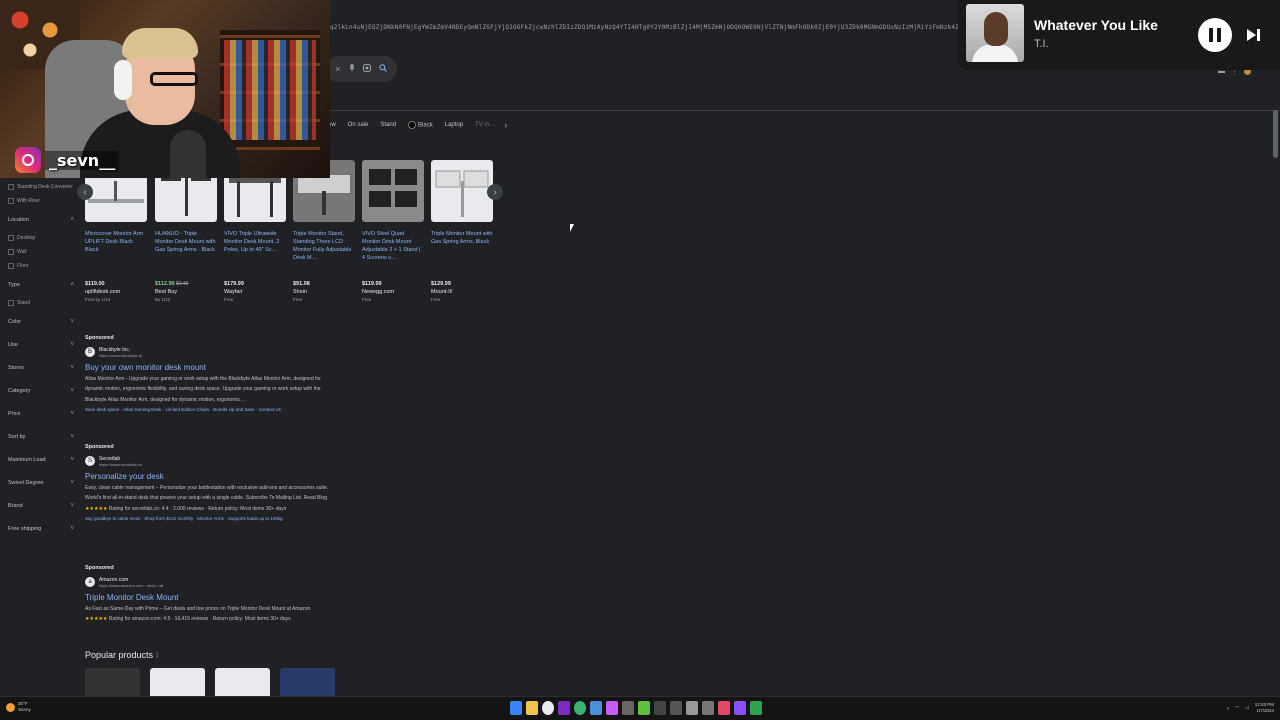 The width and height of the screenshot is (1280, 720). I want to click on volume-icon: ◁, so click(1246, 708).